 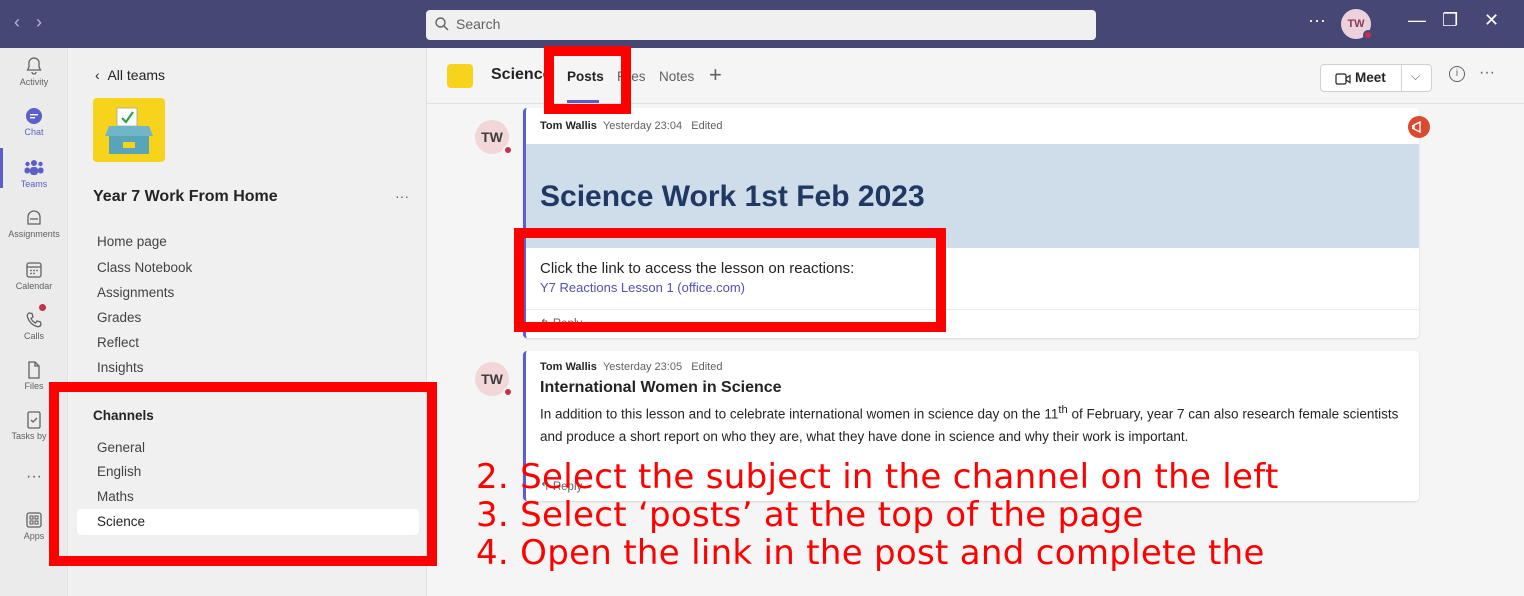 What do you see at coordinates (1063, 410) in the screenshot?
I see `post-body-sup: th` at bounding box center [1063, 410].